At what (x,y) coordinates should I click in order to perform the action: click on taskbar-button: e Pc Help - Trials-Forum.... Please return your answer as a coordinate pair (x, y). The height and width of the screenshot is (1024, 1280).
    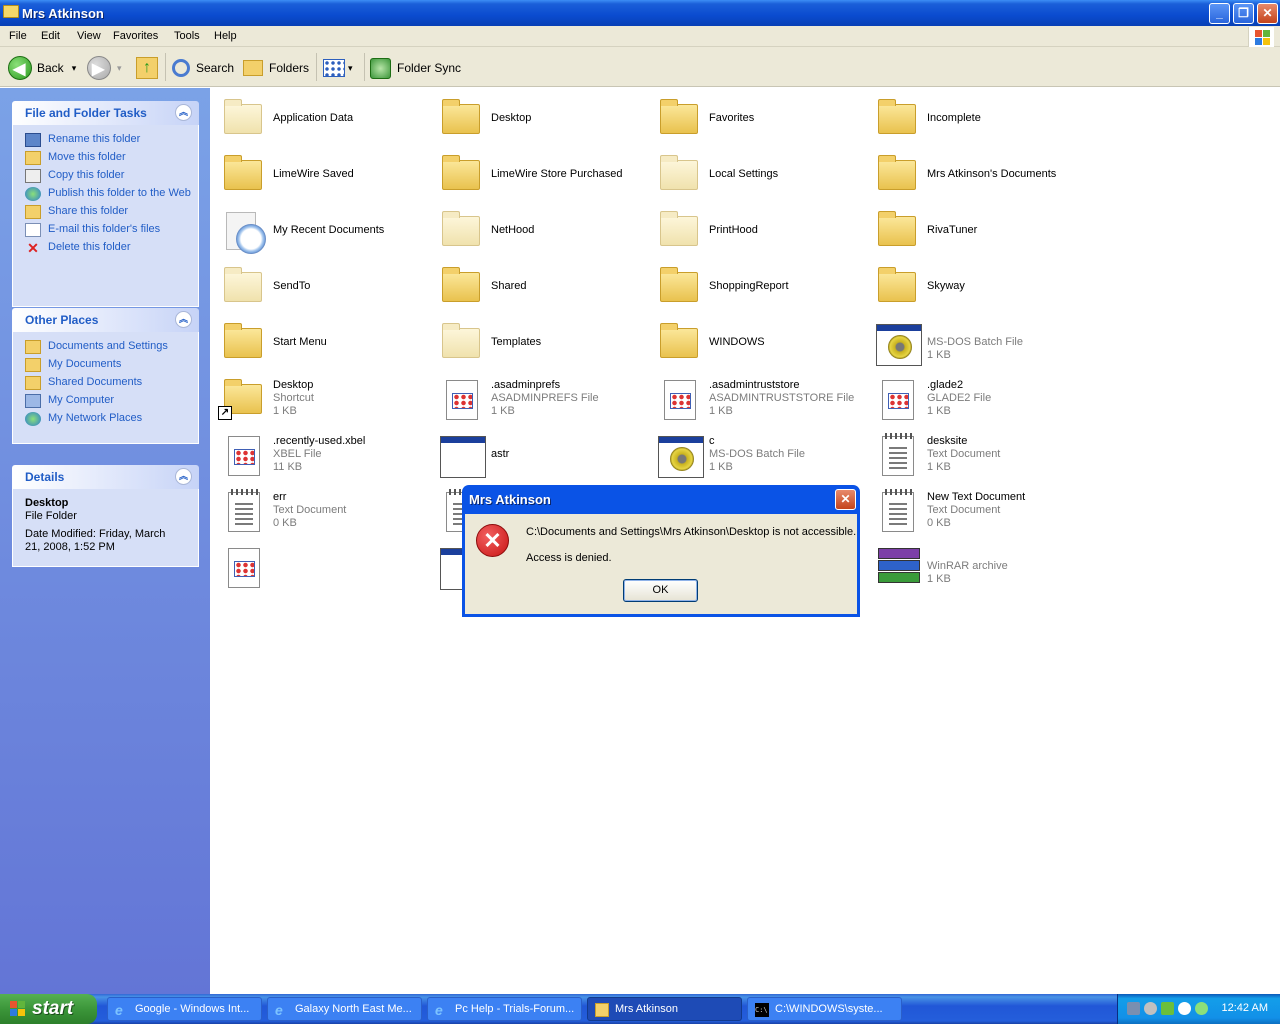
    Looking at the image, I should click on (504, 1009).